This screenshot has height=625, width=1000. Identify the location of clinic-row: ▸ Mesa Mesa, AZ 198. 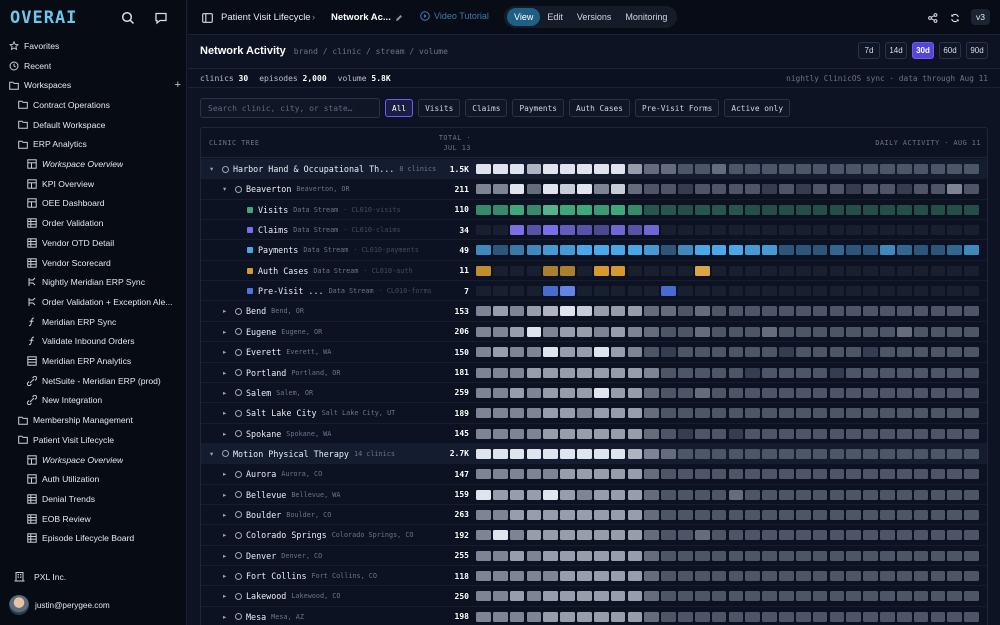
(594, 616).